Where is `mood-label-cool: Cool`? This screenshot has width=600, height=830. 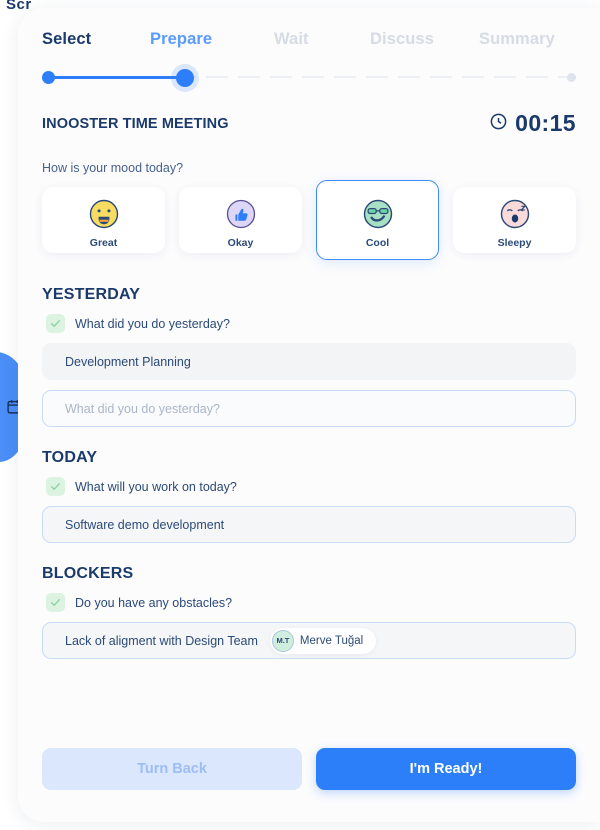 mood-label-cool: Cool is located at coordinates (377, 242).